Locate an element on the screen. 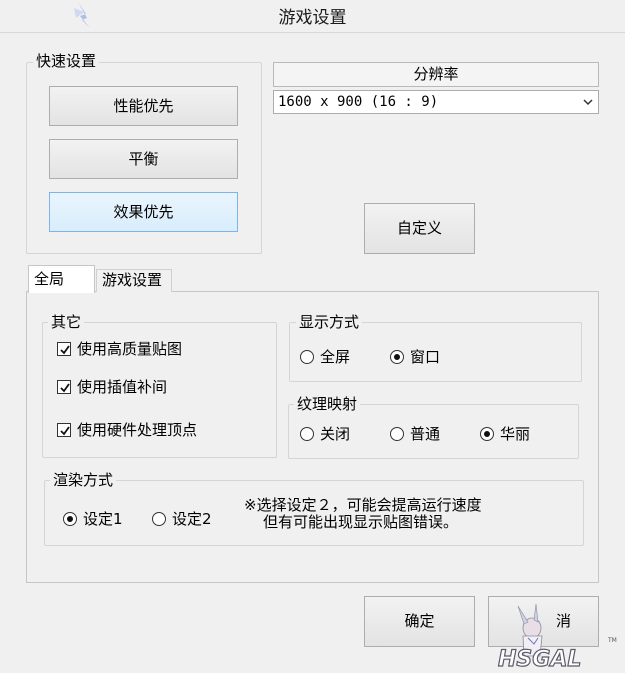 This screenshot has width=625, height=673. tab-game-settings: 游戏设置 is located at coordinates (134, 280).